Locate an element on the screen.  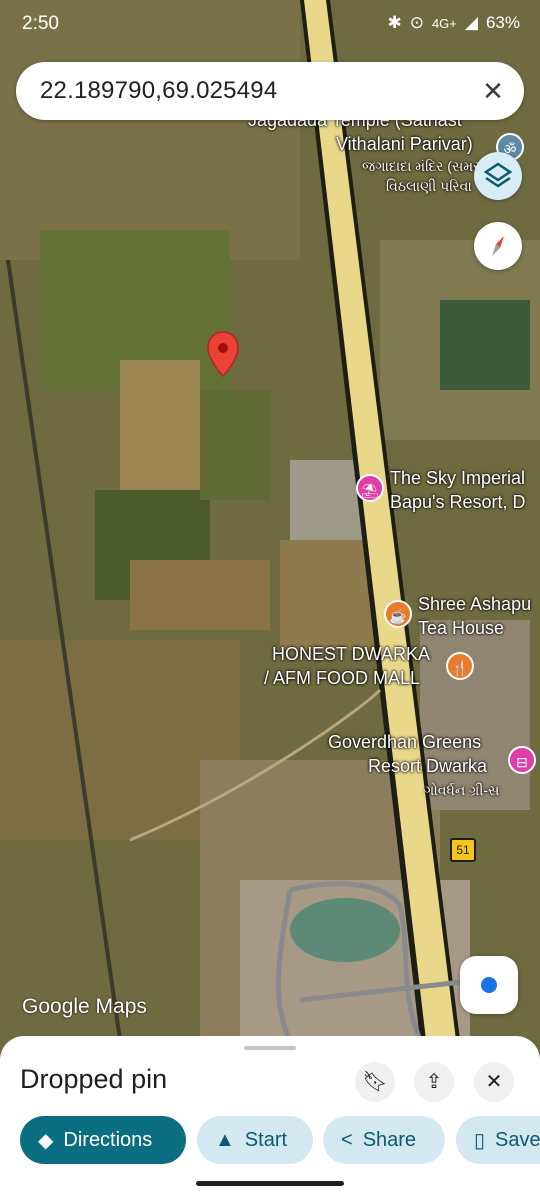
resort-poi-icon: ⛱ is located at coordinates (370, 488).